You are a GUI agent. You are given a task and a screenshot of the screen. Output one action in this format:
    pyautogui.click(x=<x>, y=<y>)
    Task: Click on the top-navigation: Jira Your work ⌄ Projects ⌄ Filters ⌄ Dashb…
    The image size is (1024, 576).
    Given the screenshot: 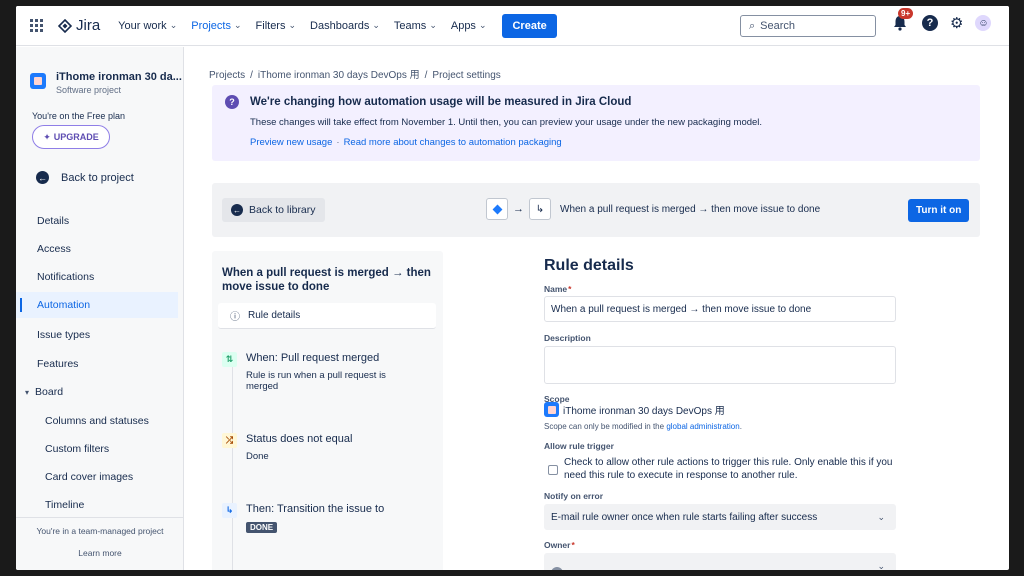 What is the action you would take?
    pyautogui.click(x=512, y=26)
    